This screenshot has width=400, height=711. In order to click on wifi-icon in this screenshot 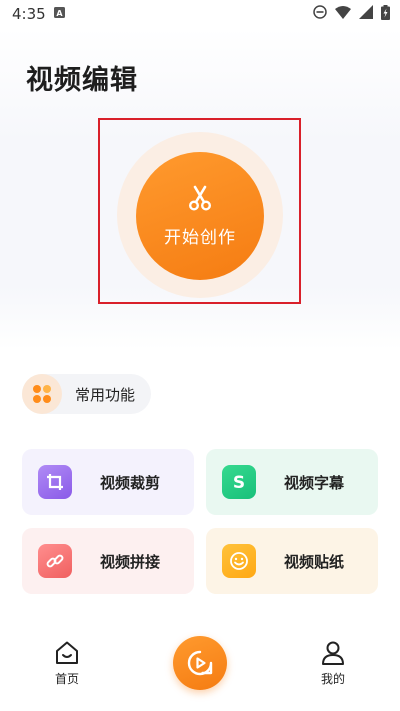, I will do `click(343, 14)`.